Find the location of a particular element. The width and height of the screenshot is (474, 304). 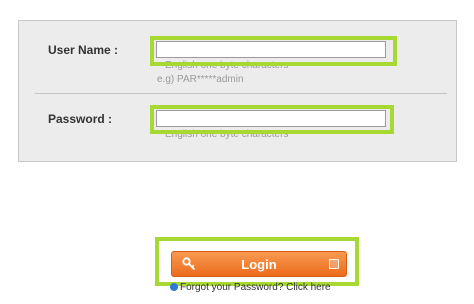

login-button-label: Login is located at coordinates (259, 264).